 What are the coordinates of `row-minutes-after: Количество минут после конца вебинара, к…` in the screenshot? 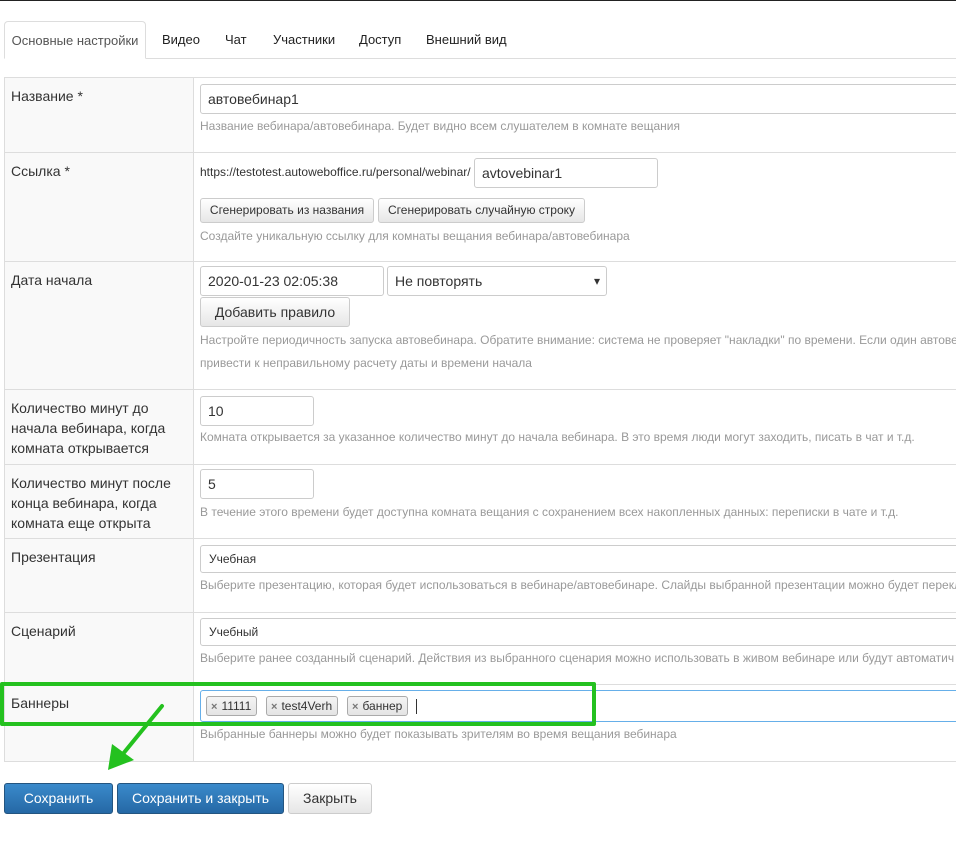 It's located at (480, 501).